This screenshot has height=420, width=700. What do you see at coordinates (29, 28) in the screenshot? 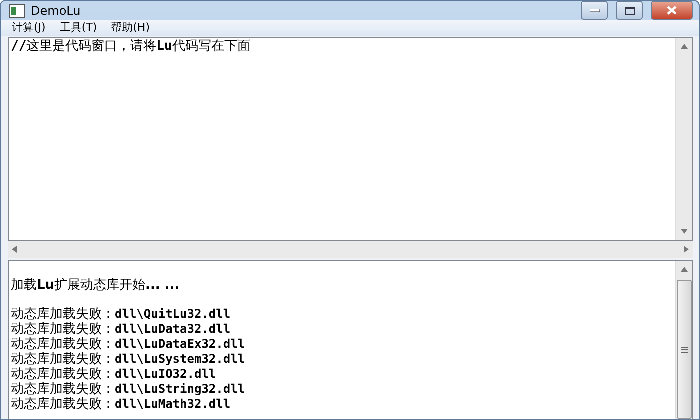
I see `menu-item: 计算(J)` at bounding box center [29, 28].